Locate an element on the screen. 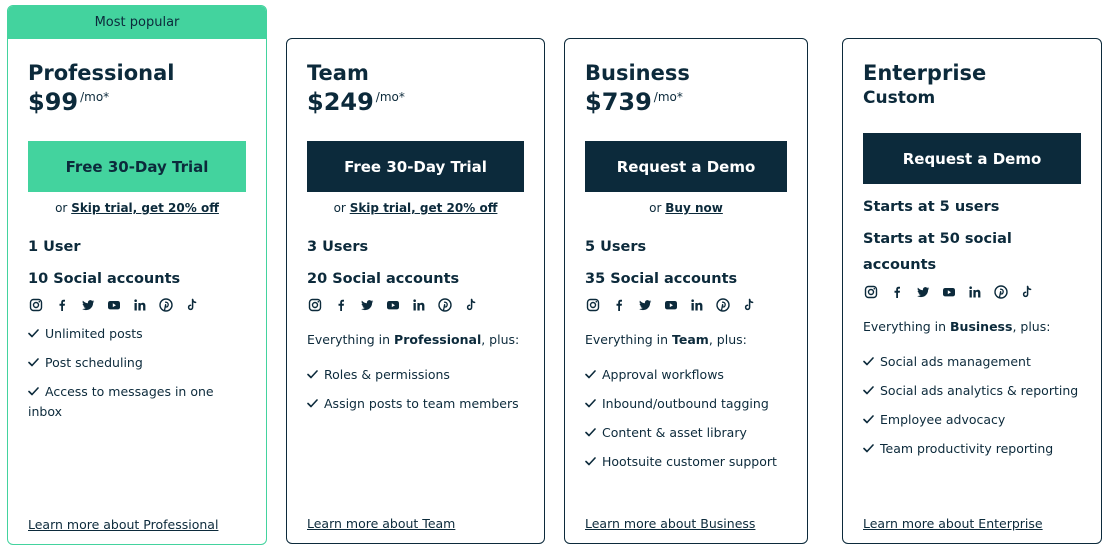 The height and width of the screenshot is (554, 1116). feature-text: Assign posts to team members is located at coordinates (421, 403).